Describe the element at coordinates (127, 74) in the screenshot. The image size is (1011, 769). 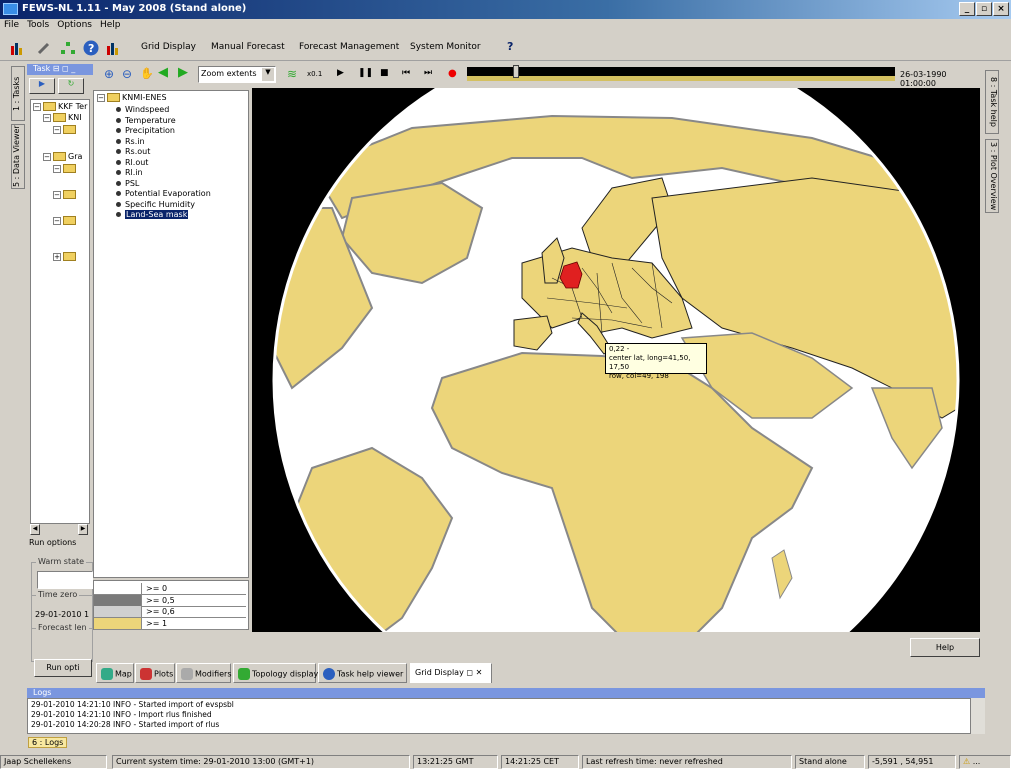
I see `zoom-out-icon: ⊖` at that location.